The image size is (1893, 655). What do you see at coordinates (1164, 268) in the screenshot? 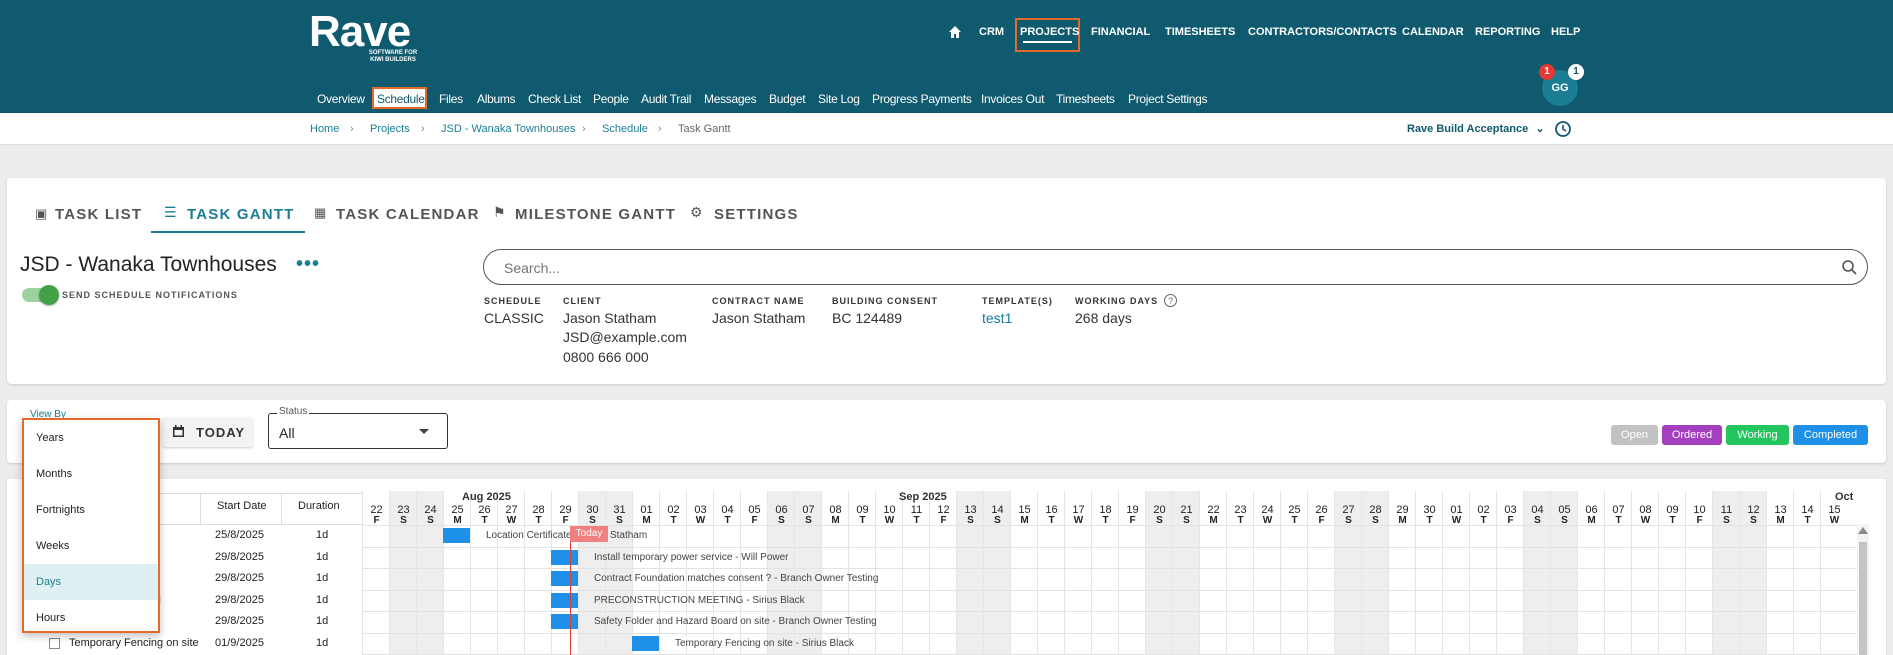
I see `search-input` at bounding box center [1164, 268].